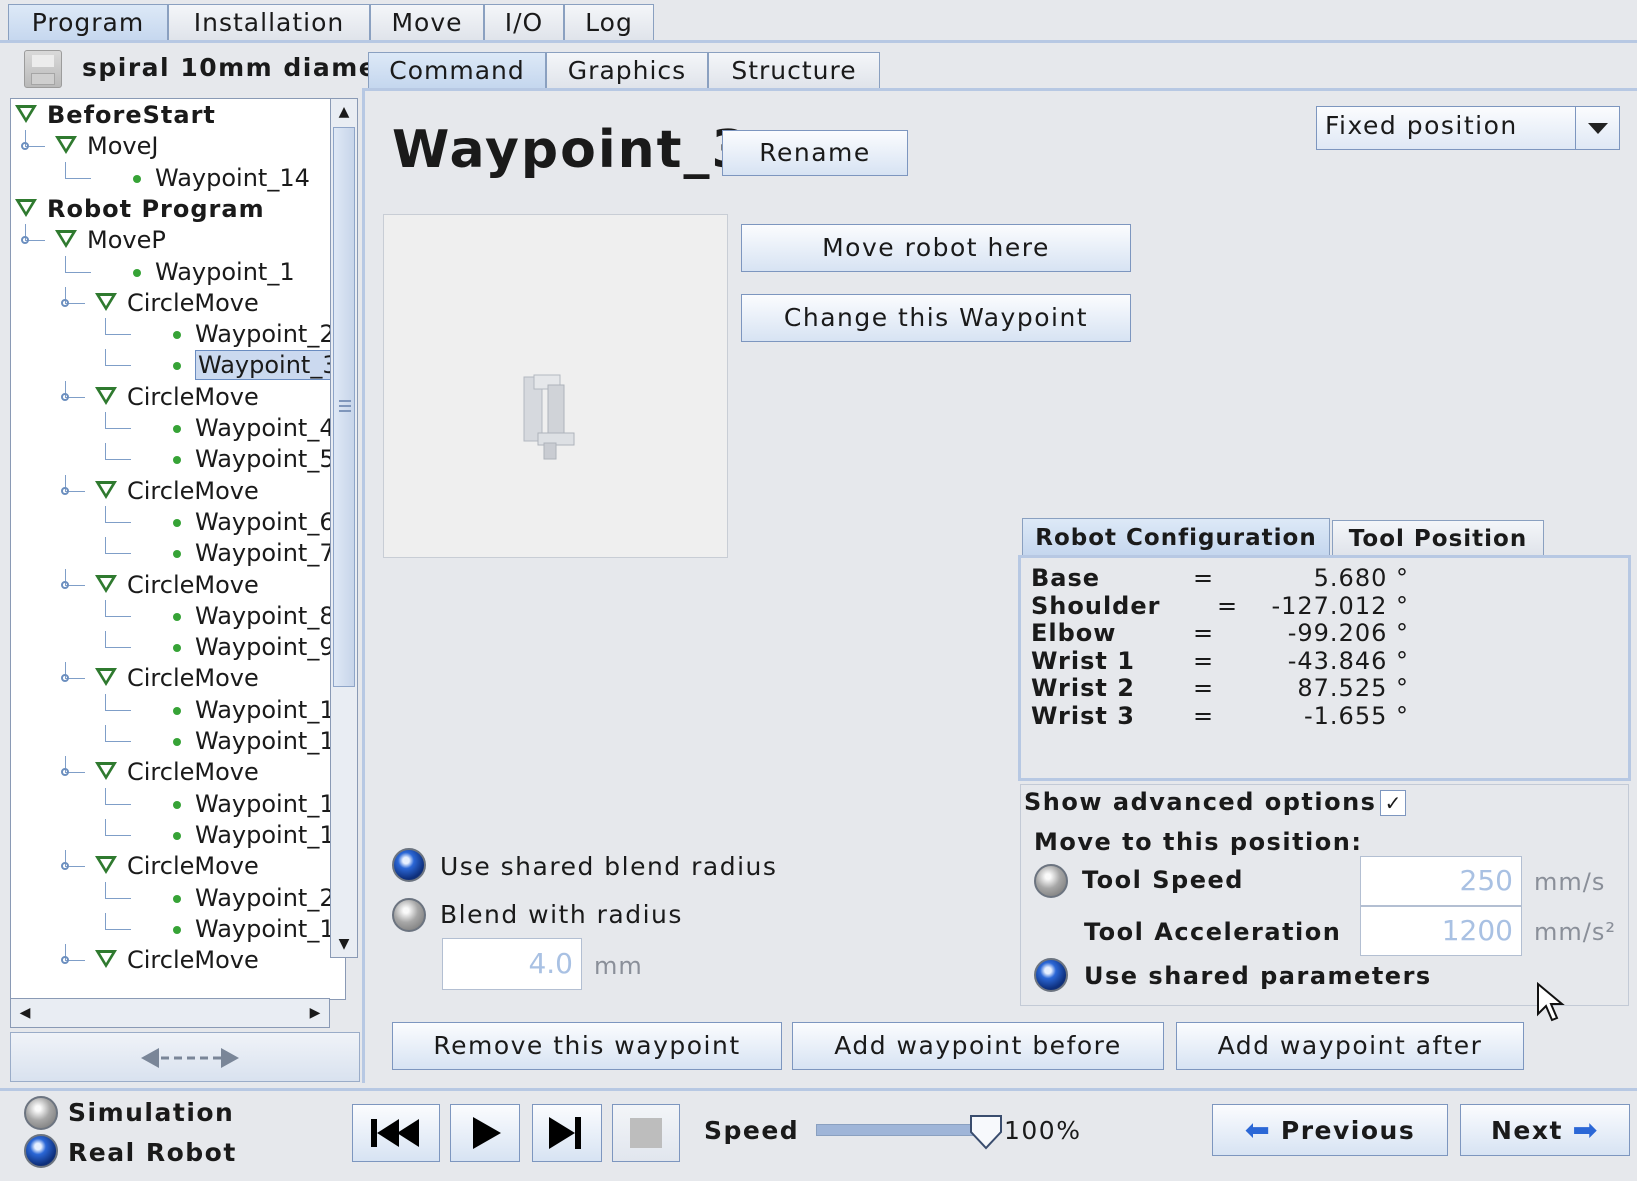  What do you see at coordinates (140, 209) in the screenshot?
I see `tree-item-folder: Robot Program` at bounding box center [140, 209].